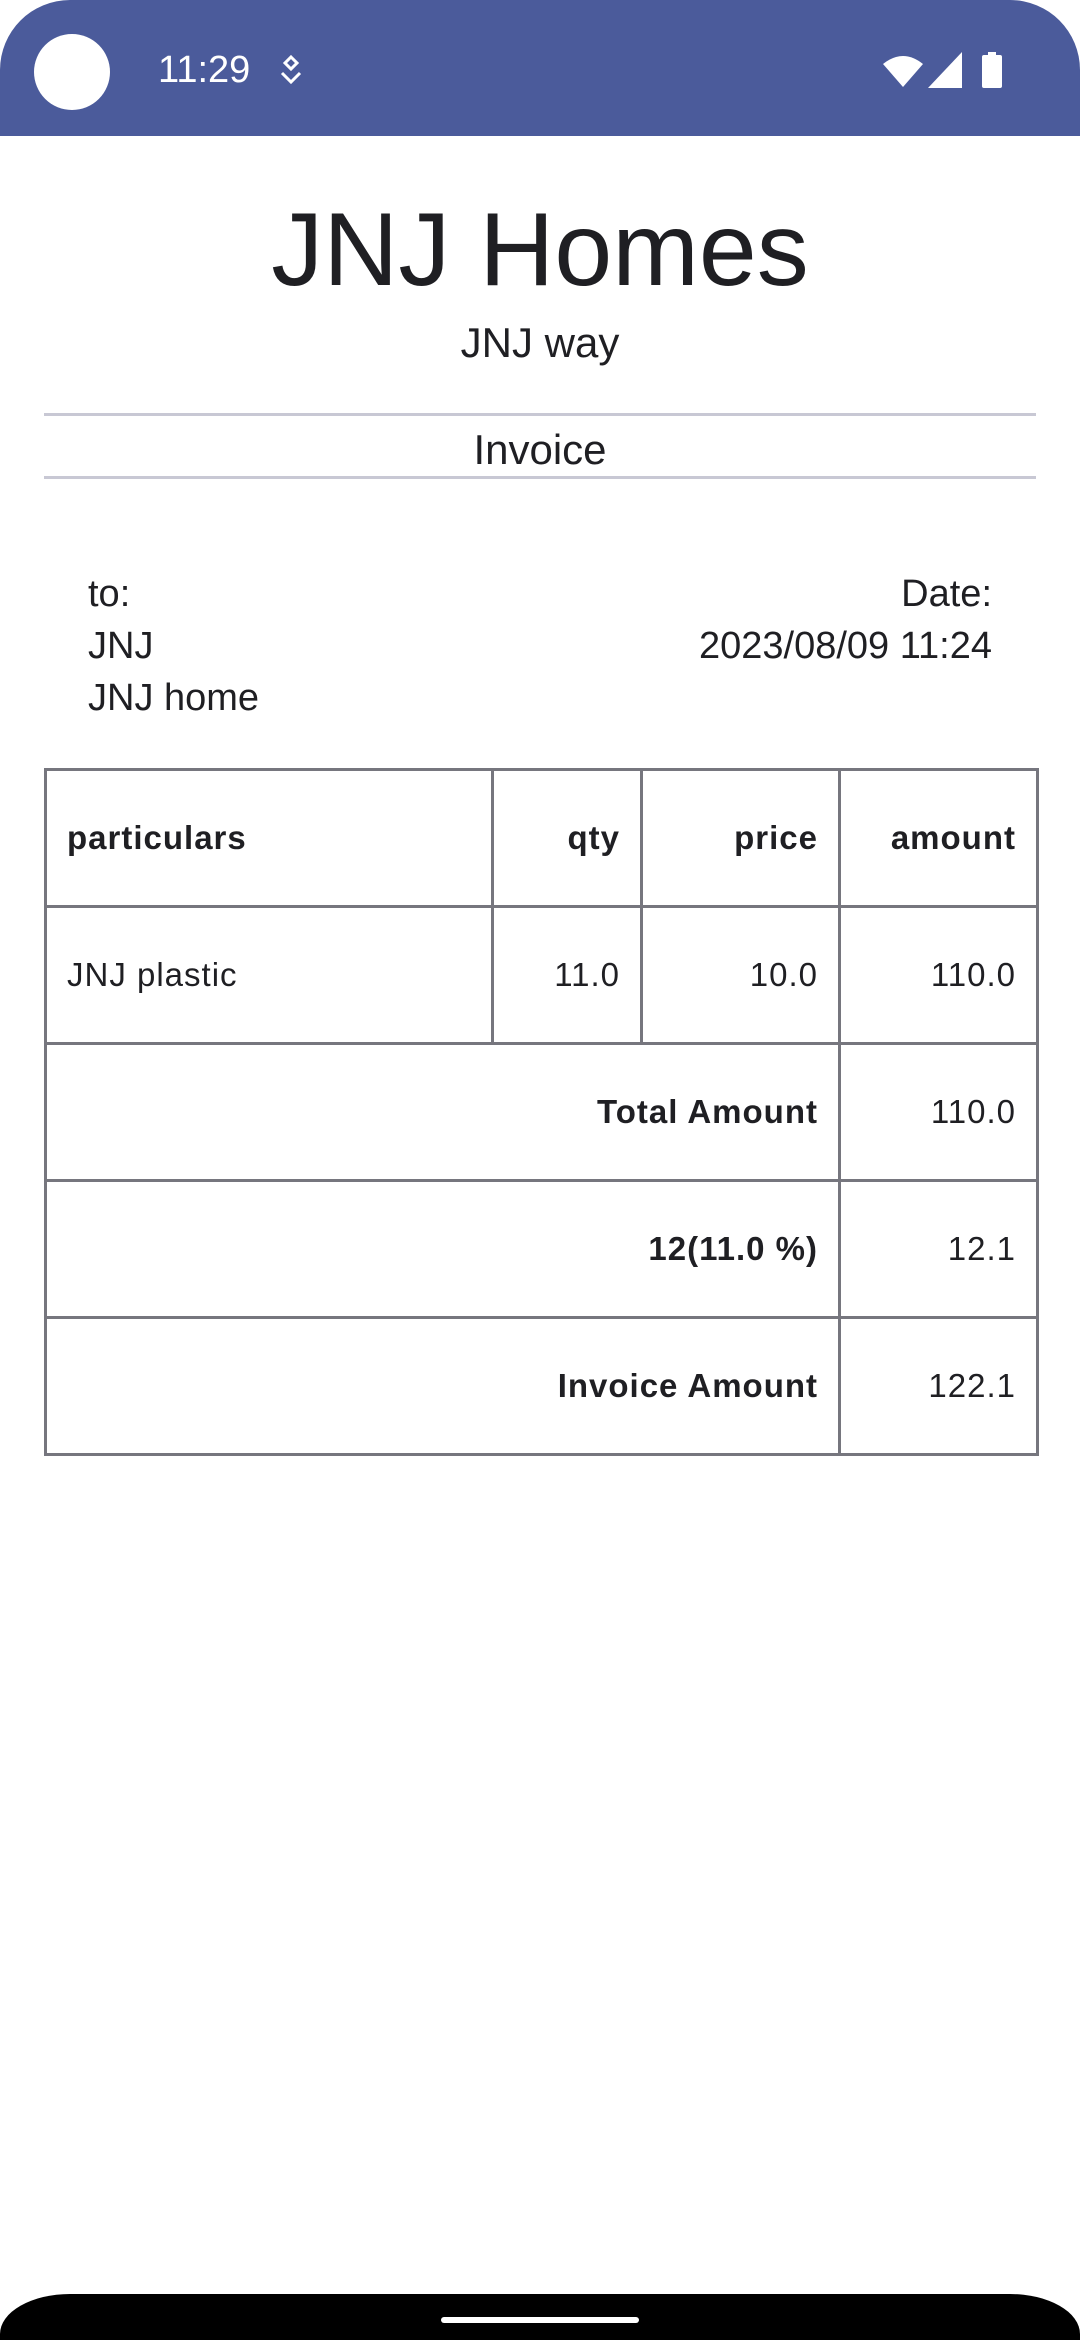  I want to click on date-value: 2023/08/09 11:24, so click(845, 646).